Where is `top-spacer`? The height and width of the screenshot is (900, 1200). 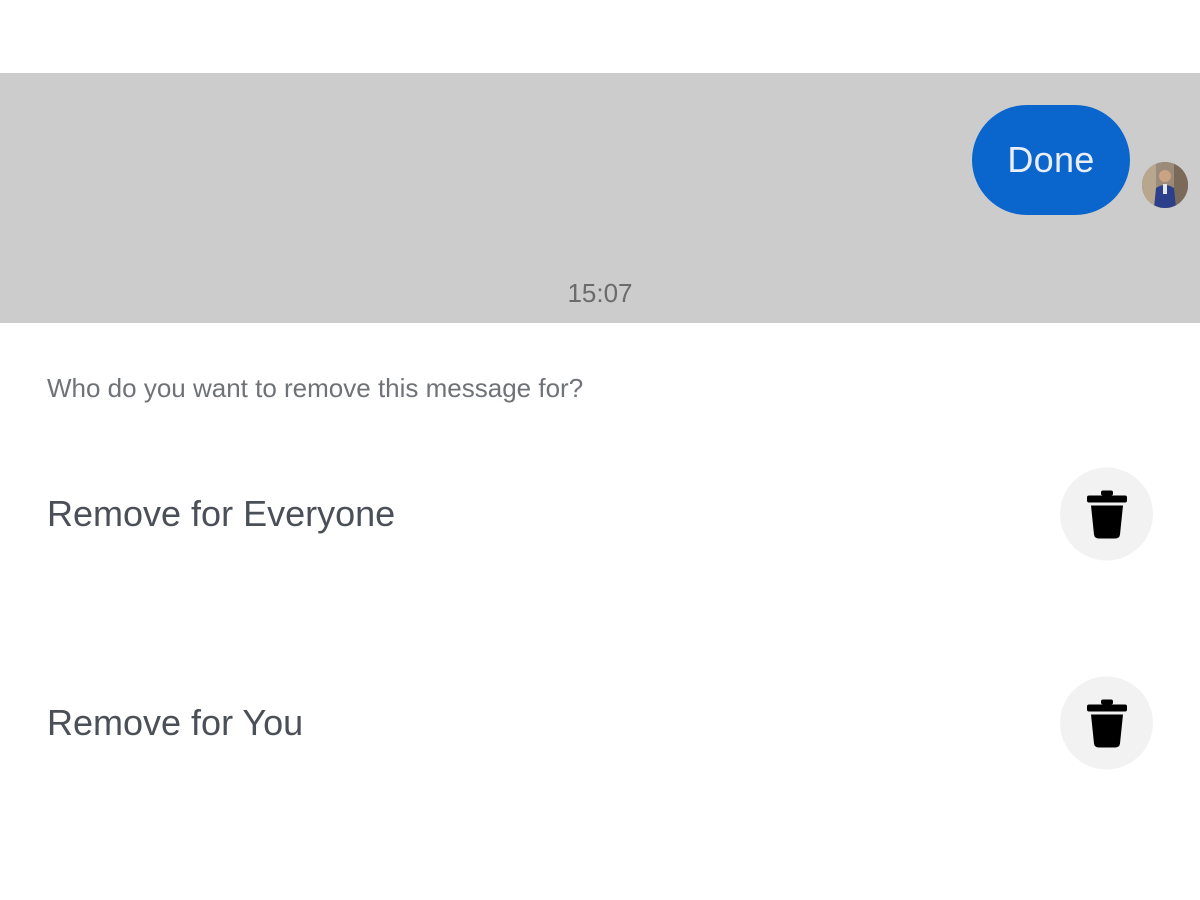 top-spacer is located at coordinates (600, 36).